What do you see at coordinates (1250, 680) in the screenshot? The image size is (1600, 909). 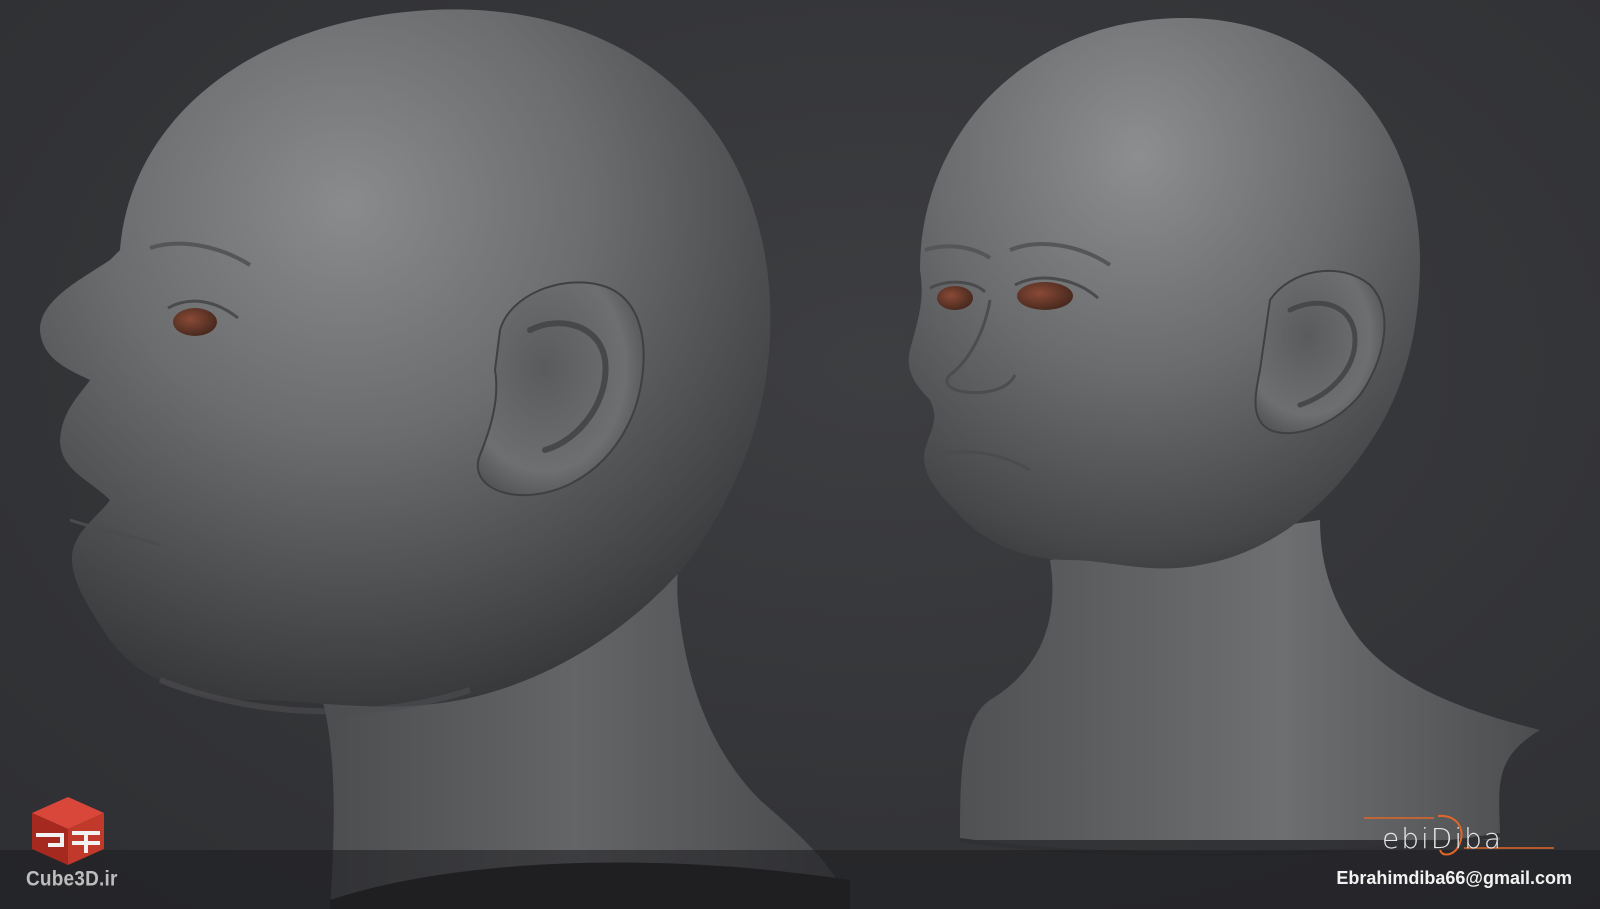 I see `bust-shoulders` at bounding box center [1250, 680].